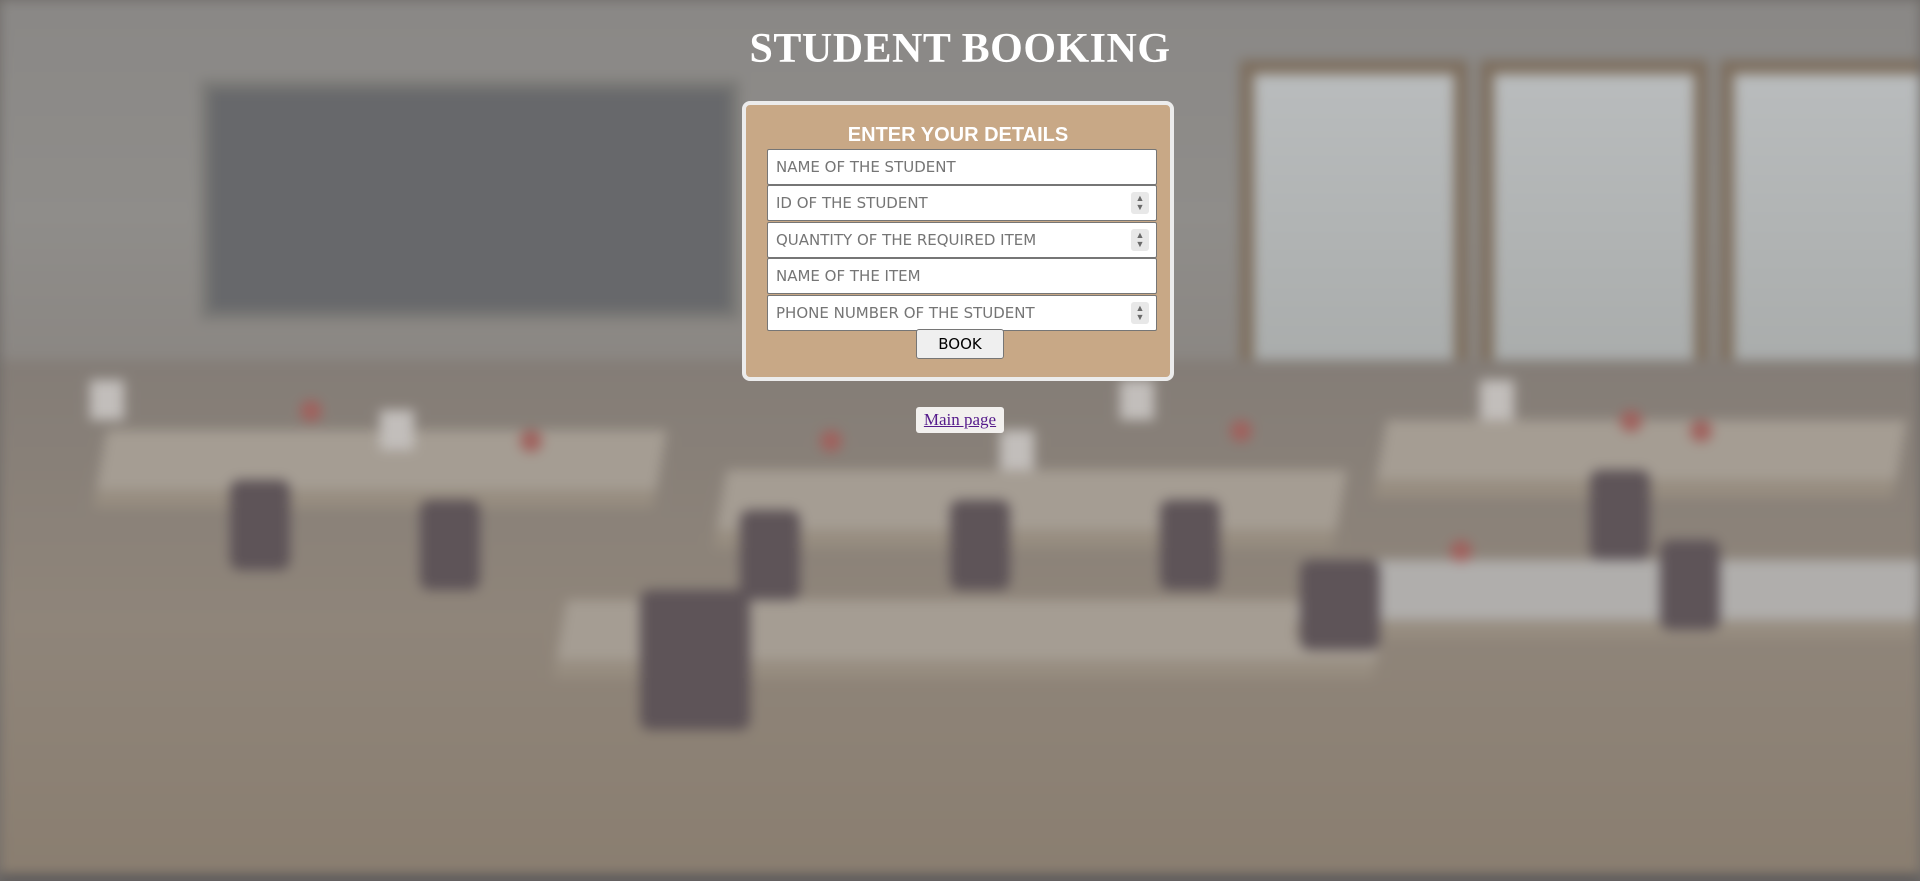 The width and height of the screenshot is (1920, 881). I want to click on book-button: BOOK, so click(960, 344).